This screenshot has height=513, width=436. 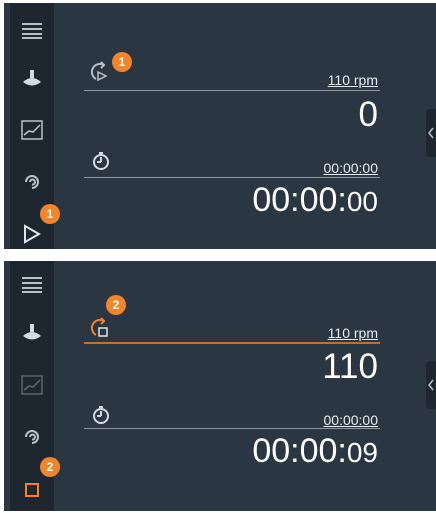 What do you see at coordinates (362, 201) in the screenshot?
I see `timer-value-seconds: 00` at bounding box center [362, 201].